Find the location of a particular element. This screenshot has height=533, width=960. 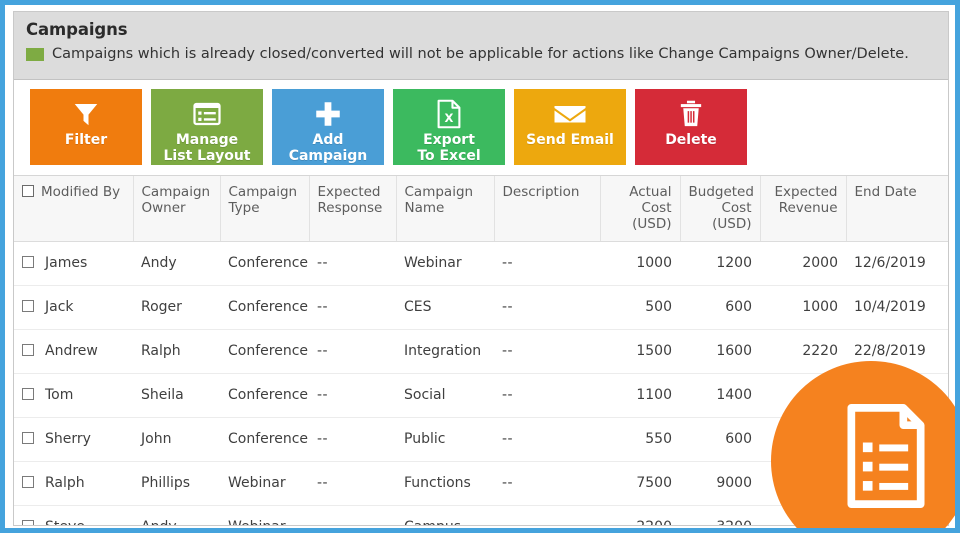

cell-actual-cost: 550 is located at coordinates (640, 439).